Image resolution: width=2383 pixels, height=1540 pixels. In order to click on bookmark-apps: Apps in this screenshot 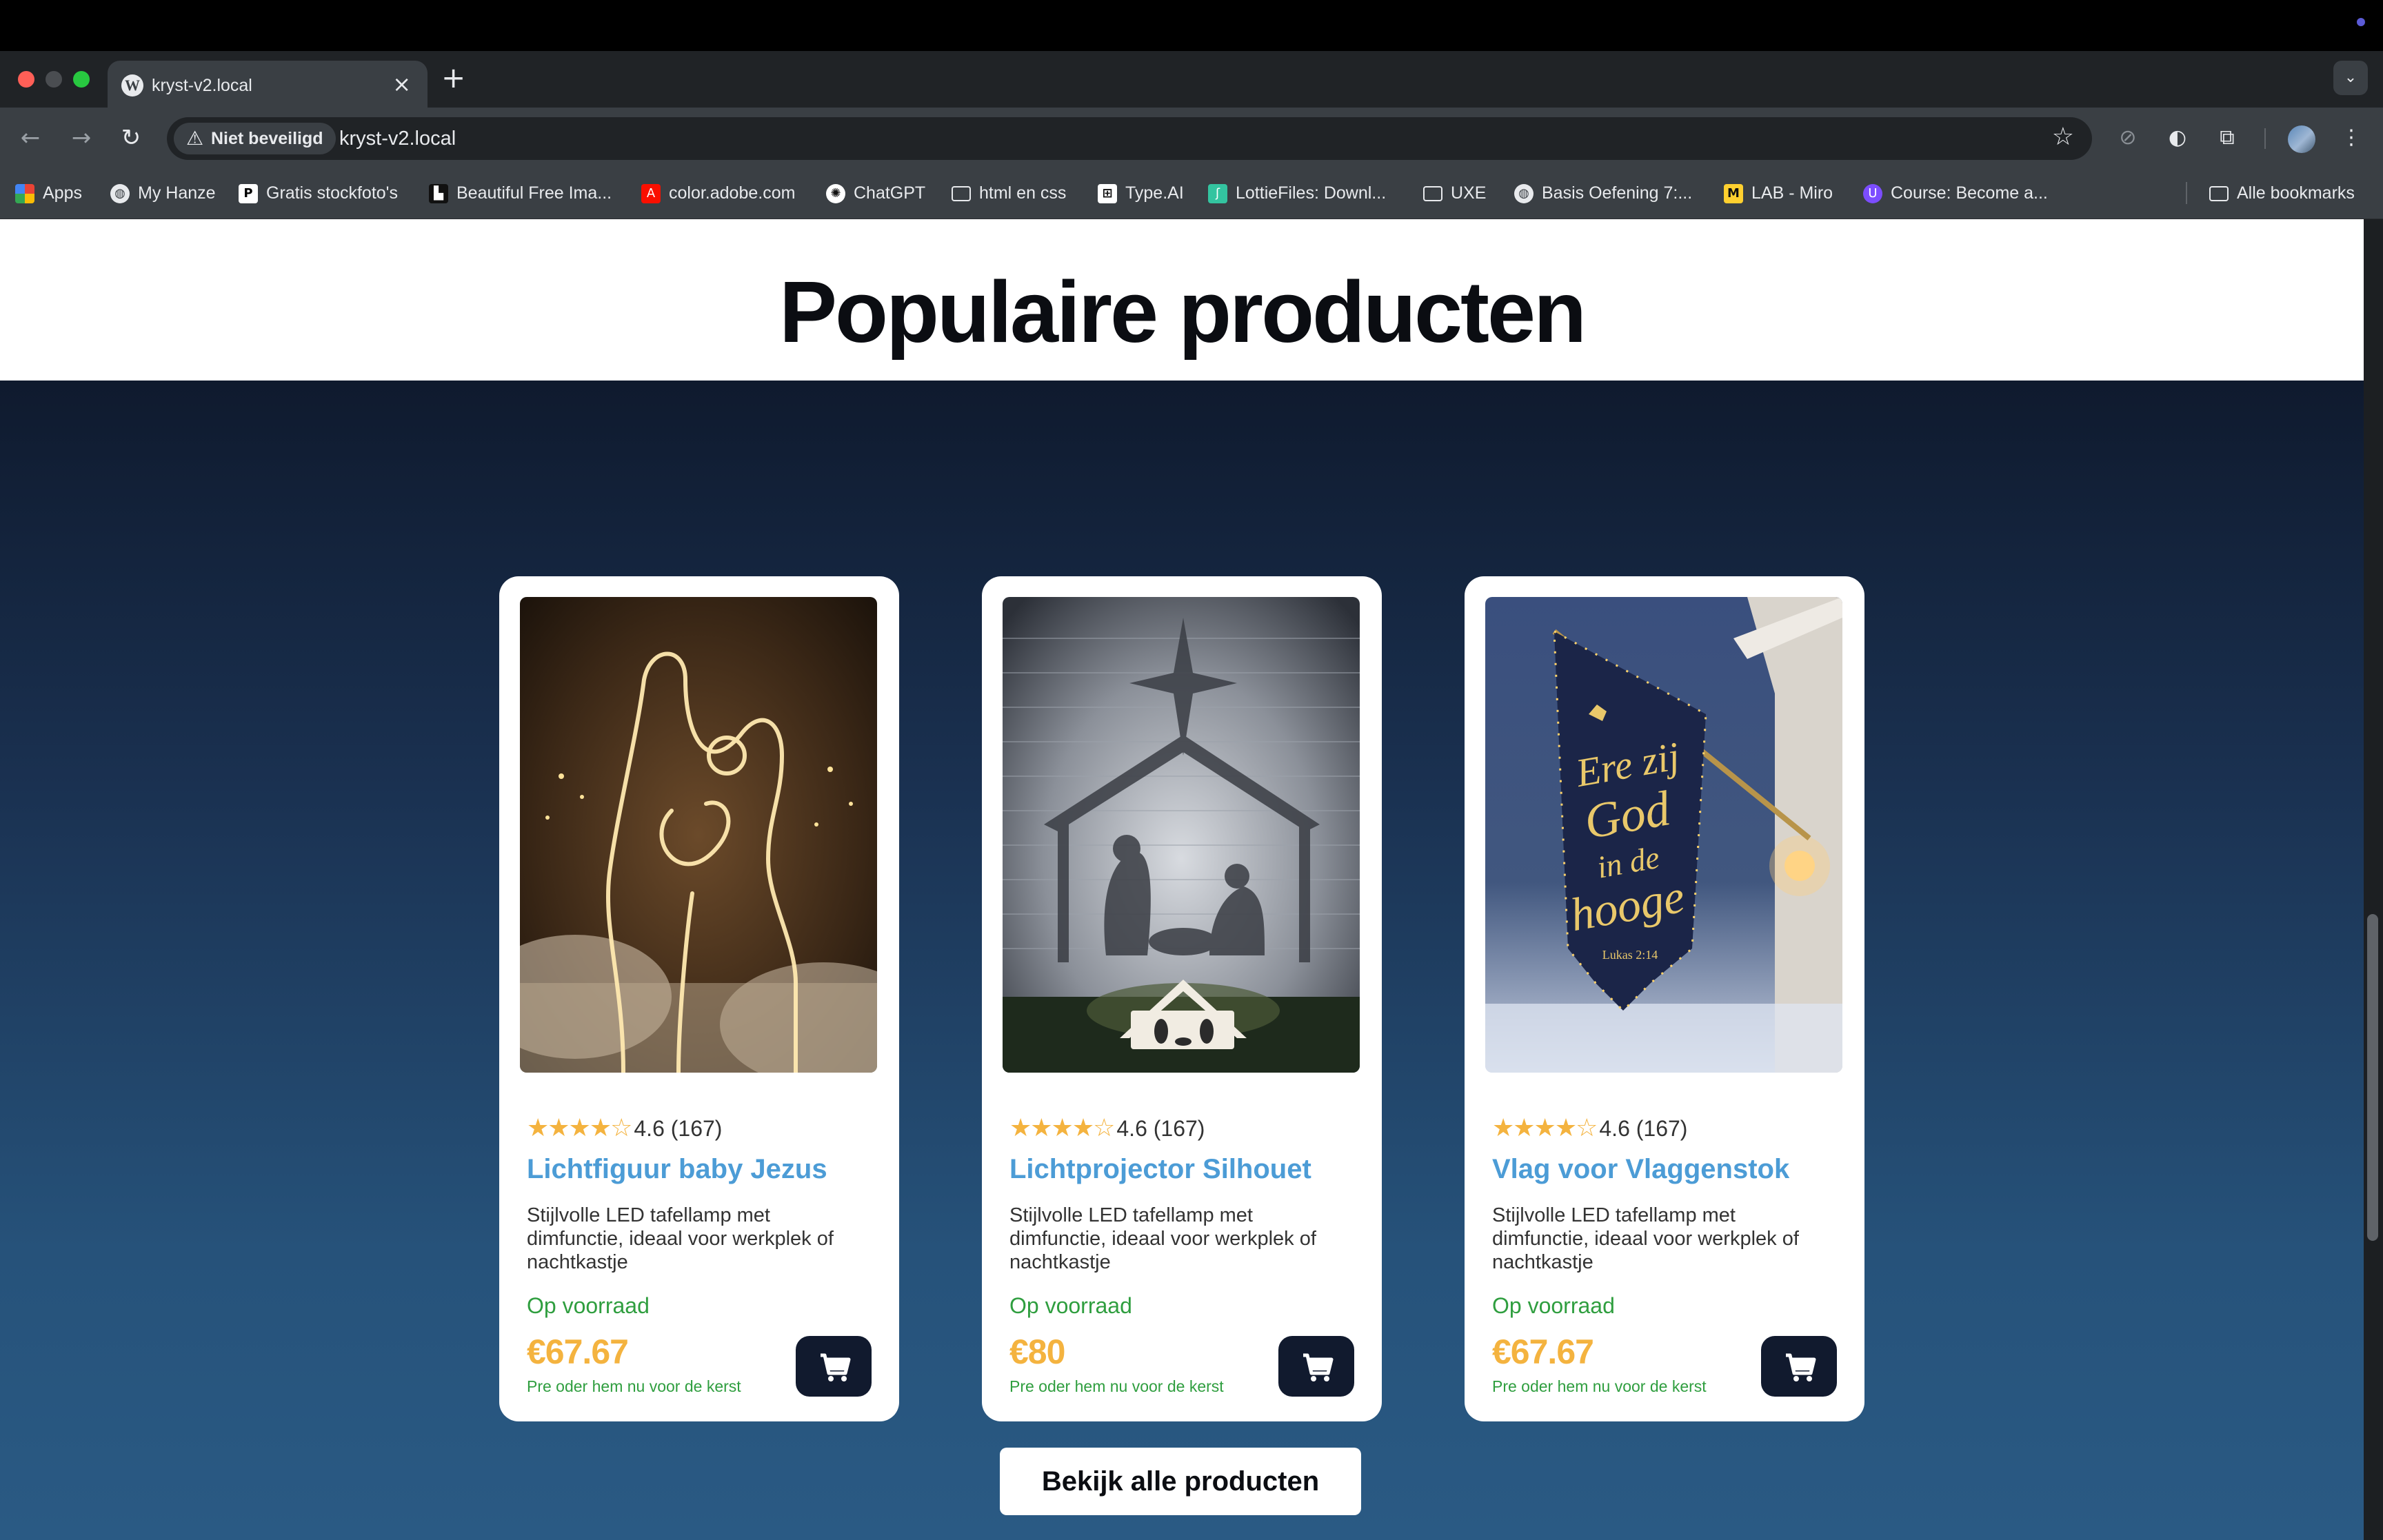, I will do `click(48, 193)`.